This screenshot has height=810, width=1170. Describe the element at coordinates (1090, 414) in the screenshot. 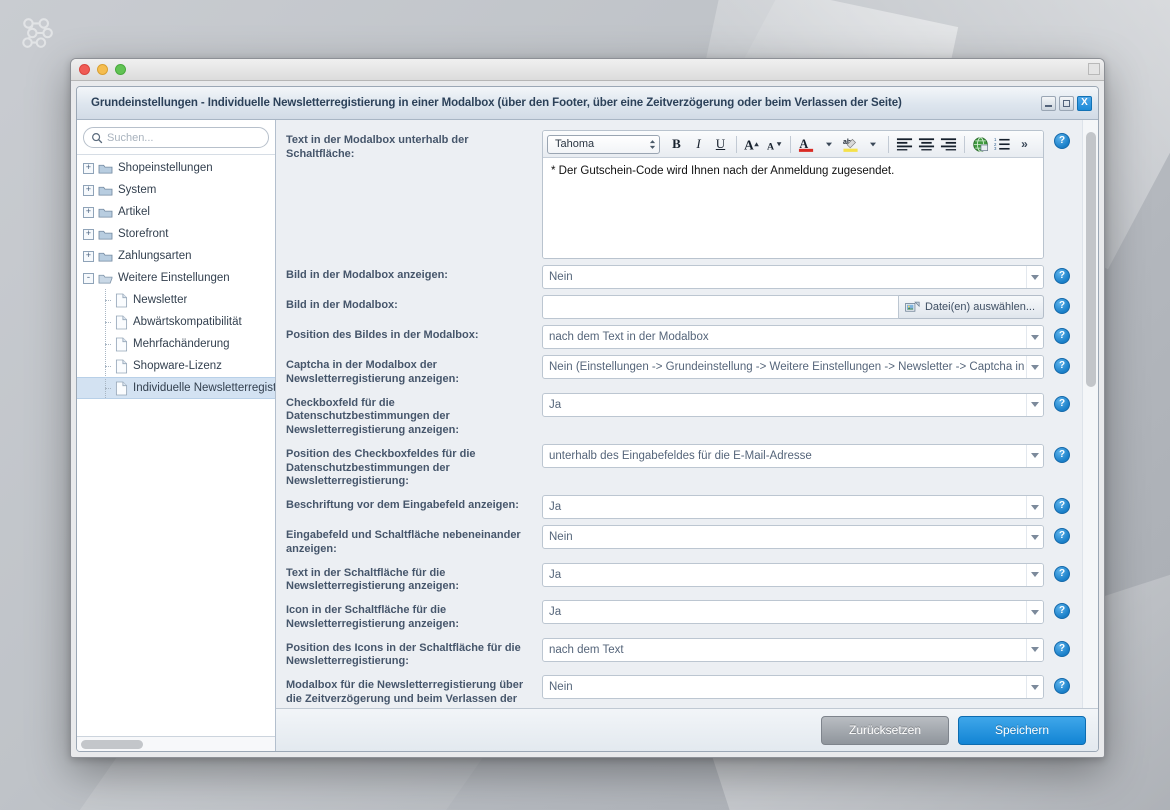

I see `form-vertical-scrollbar` at that location.